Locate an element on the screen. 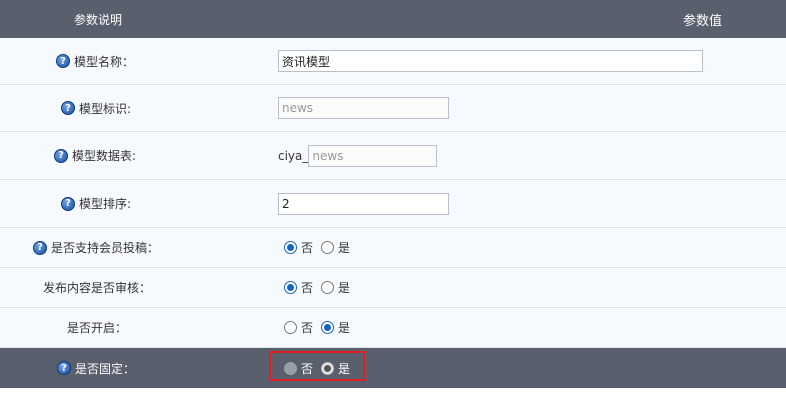  member-submit-no-radio is located at coordinates (290, 247).